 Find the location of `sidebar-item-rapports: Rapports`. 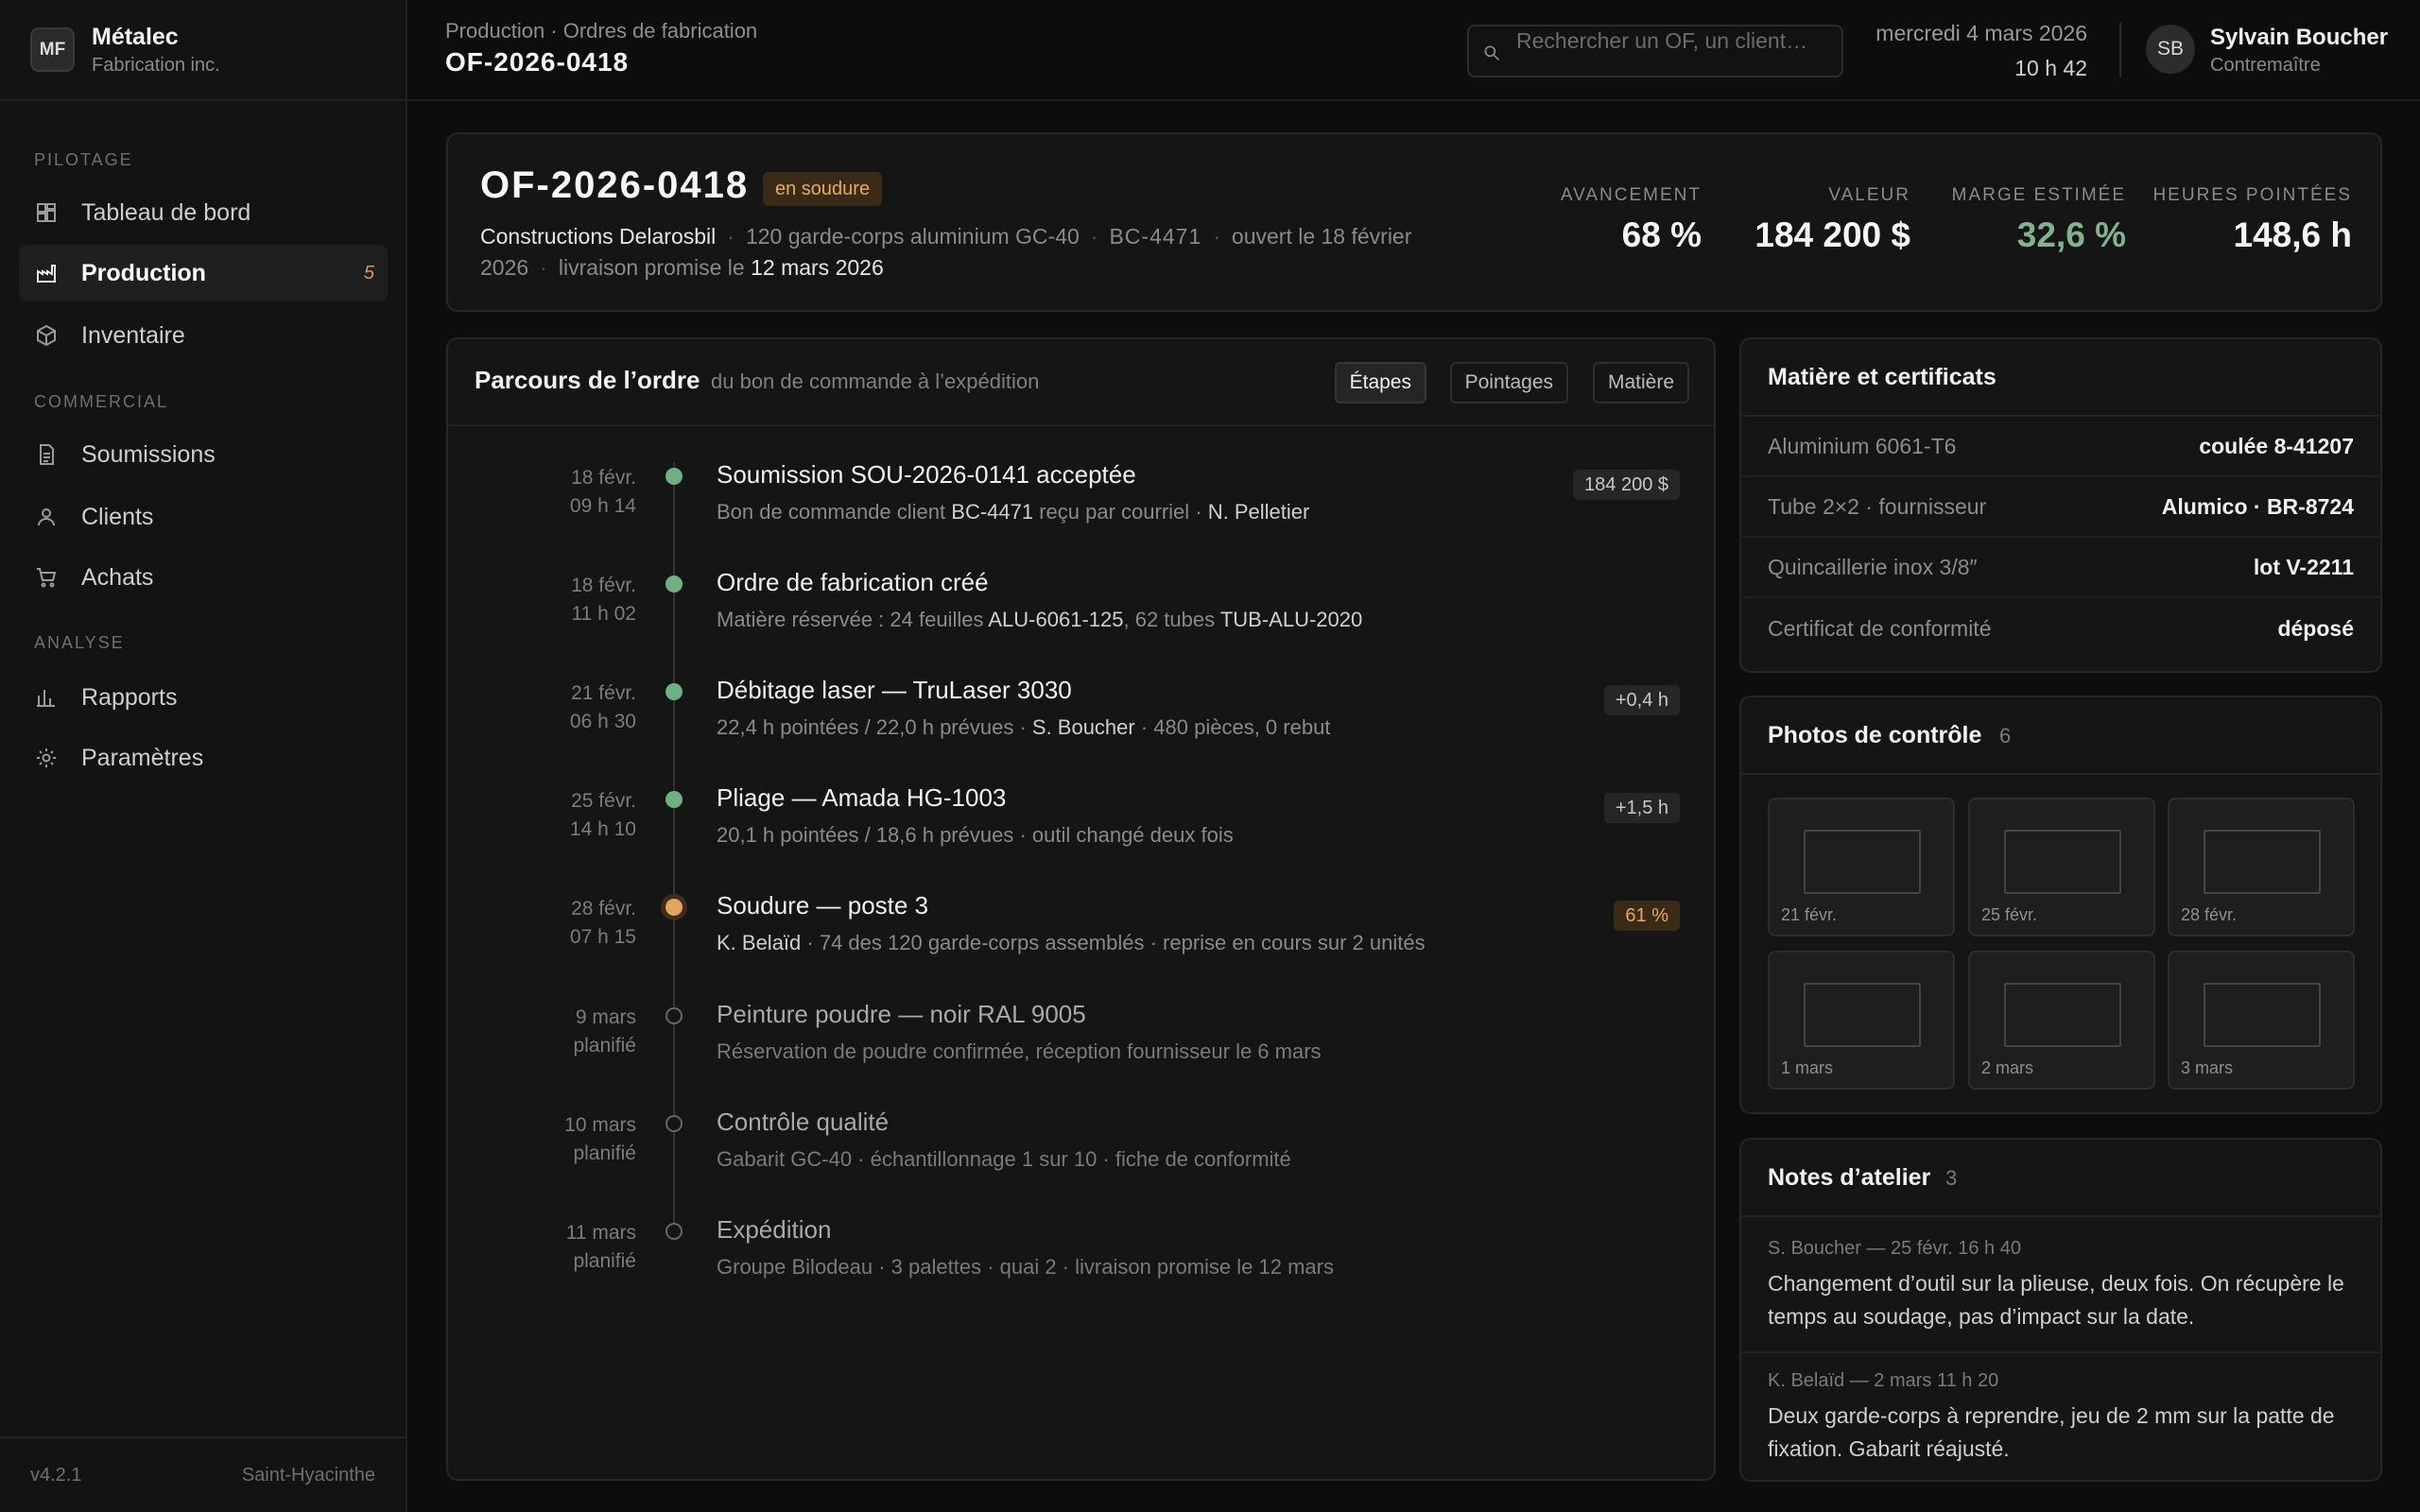

sidebar-item-rapports: Rapports is located at coordinates (203, 697).